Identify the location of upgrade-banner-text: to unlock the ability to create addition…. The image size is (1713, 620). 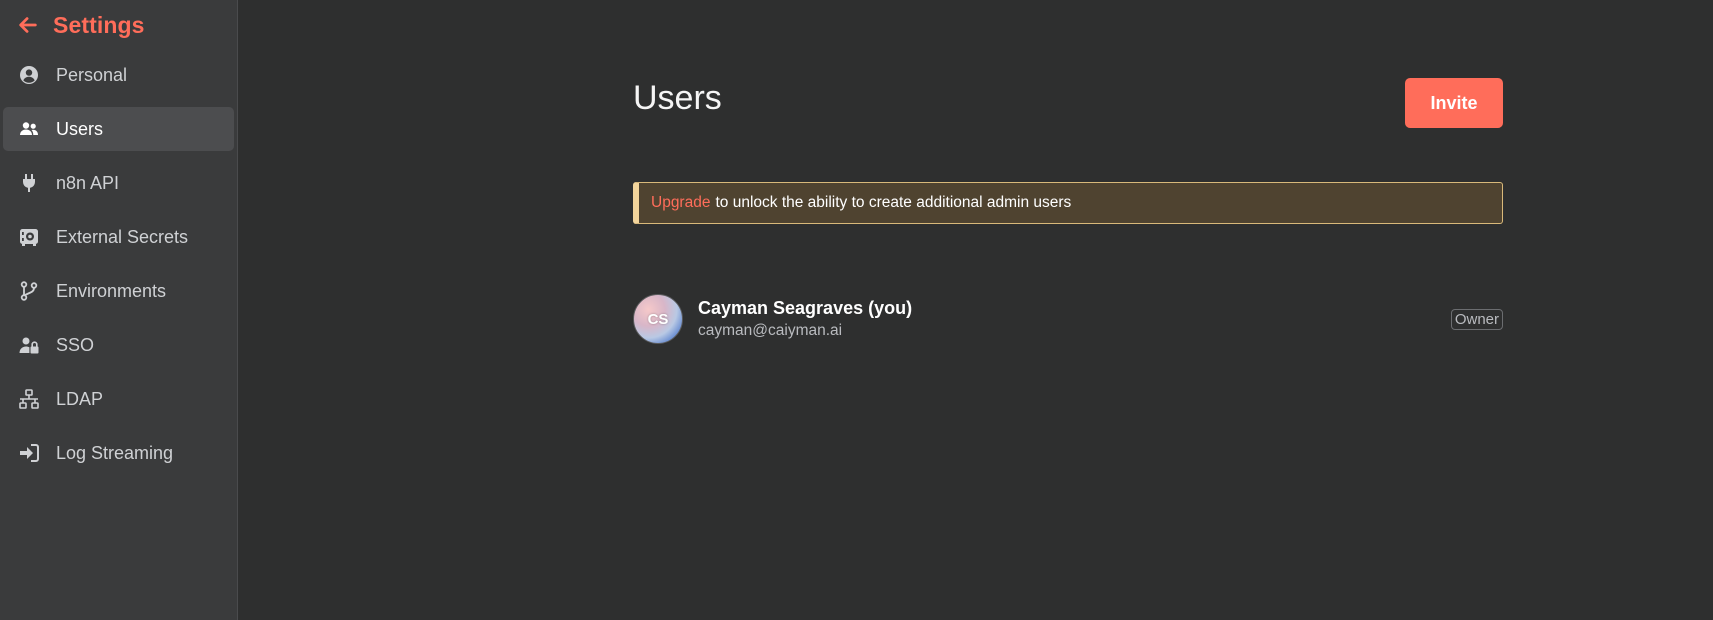
(893, 202).